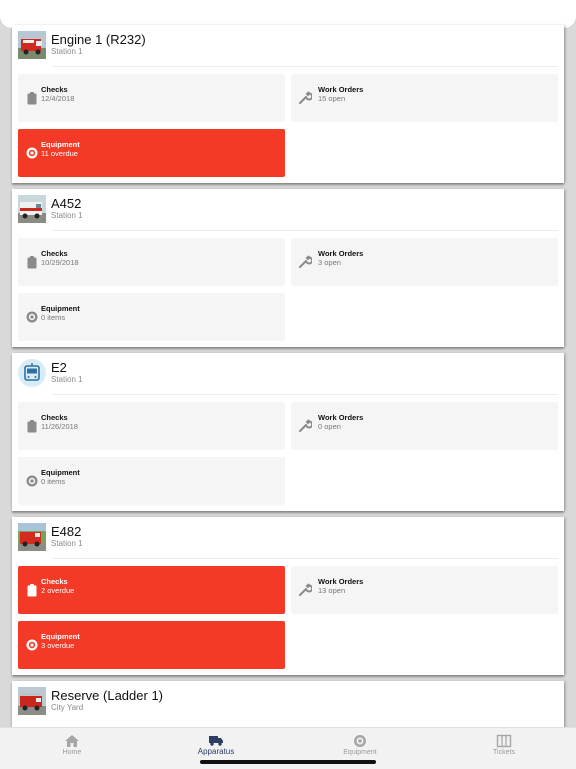  What do you see at coordinates (66, 531) in the screenshot?
I see `apparatus-name: E482` at bounding box center [66, 531].